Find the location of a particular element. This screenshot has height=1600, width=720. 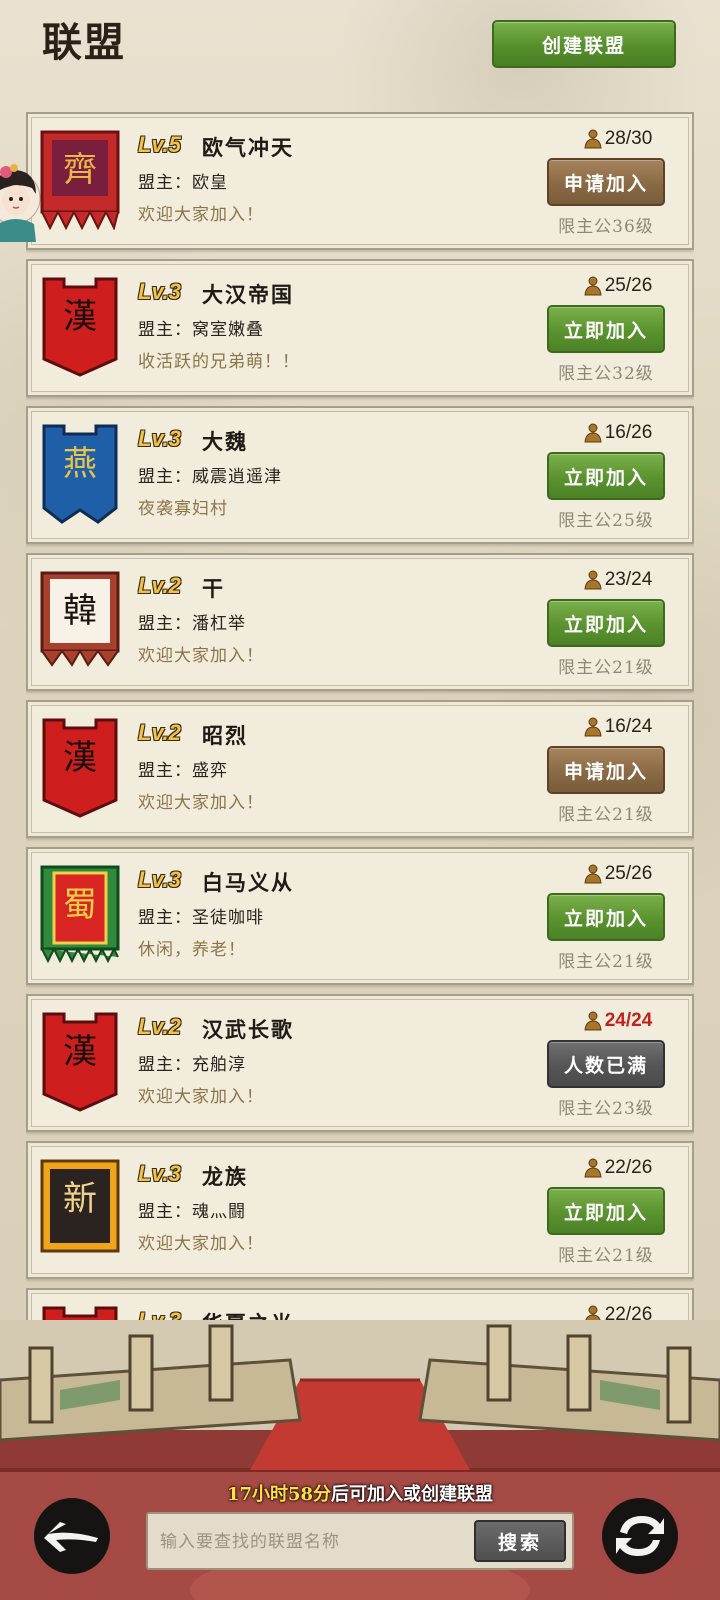

member-count-text: 16/24 is located at coordinates (628, 726).